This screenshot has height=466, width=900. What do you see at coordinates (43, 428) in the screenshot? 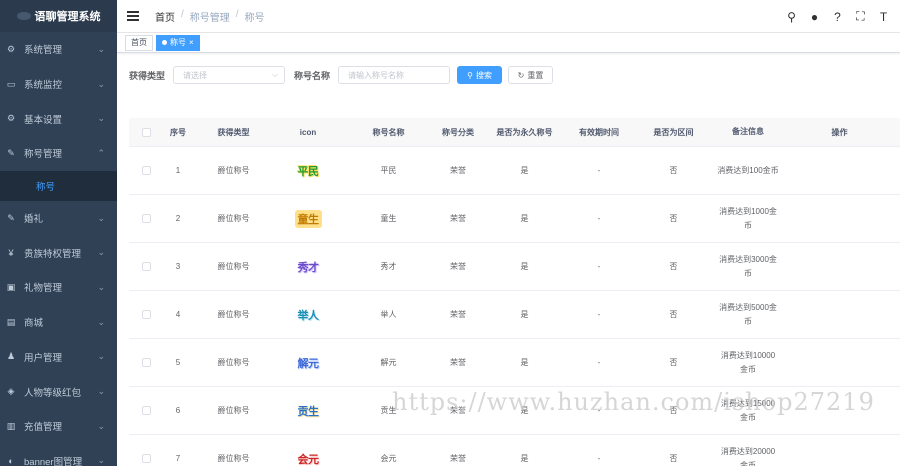
I see `sidebar-item-label: 充值管理` at bounding box center [43, 428].